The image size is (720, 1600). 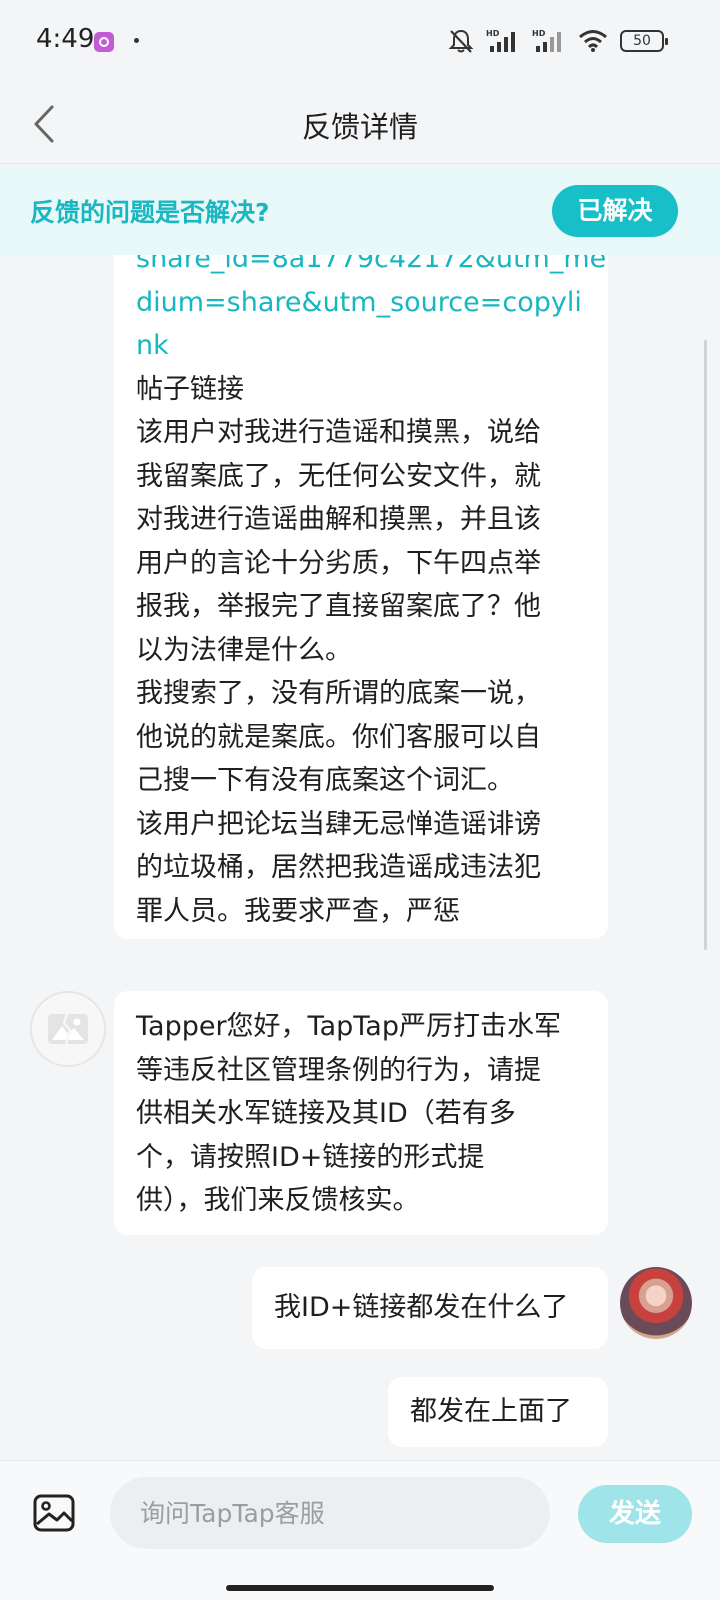 I want to click on message-line: 供相关水军链接及其ID（若有多, so click(x=326, y=1113).